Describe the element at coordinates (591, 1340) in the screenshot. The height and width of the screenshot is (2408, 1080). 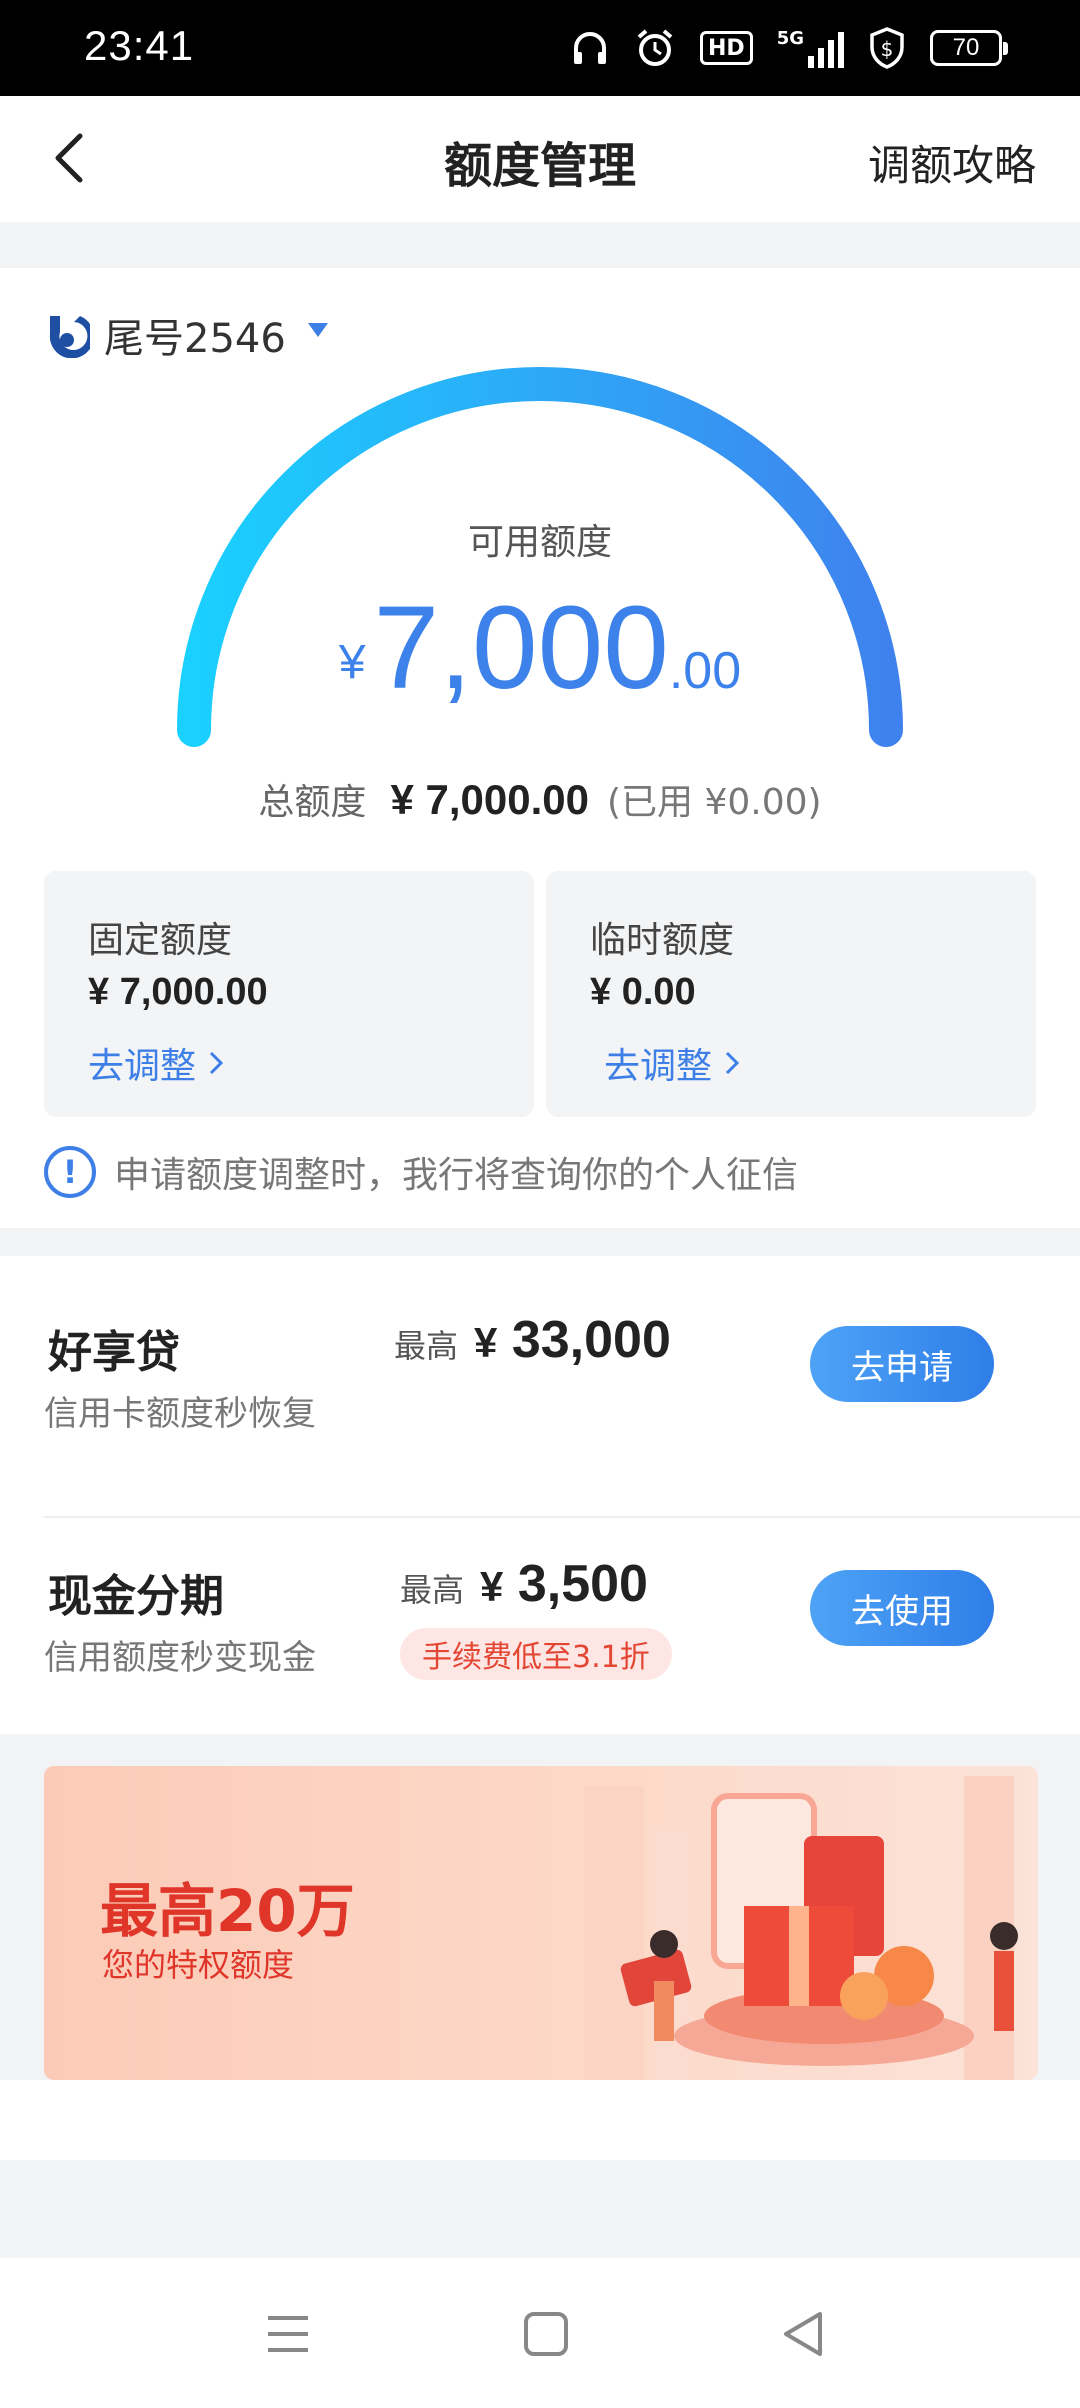
I see `product-amount: 33,000` at that location.